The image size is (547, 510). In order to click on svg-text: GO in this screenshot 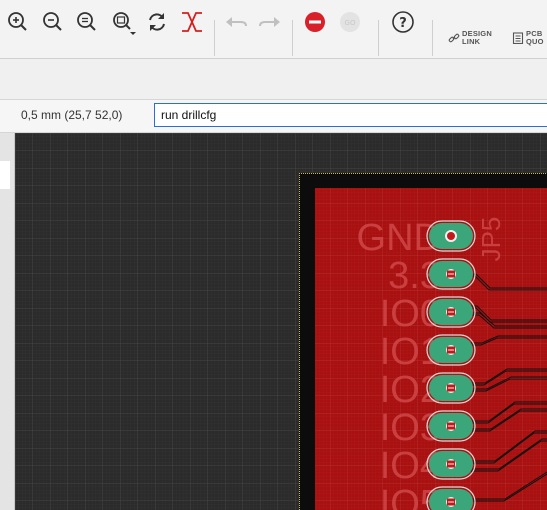, I will do `click(350, 23)`.